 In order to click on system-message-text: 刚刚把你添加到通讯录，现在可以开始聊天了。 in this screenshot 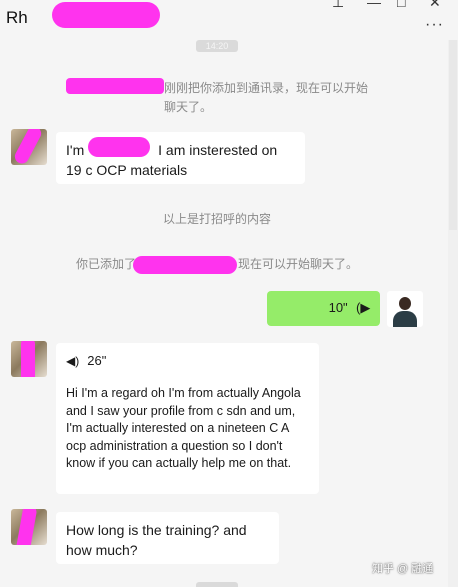, I will do `click(266, 97)`.